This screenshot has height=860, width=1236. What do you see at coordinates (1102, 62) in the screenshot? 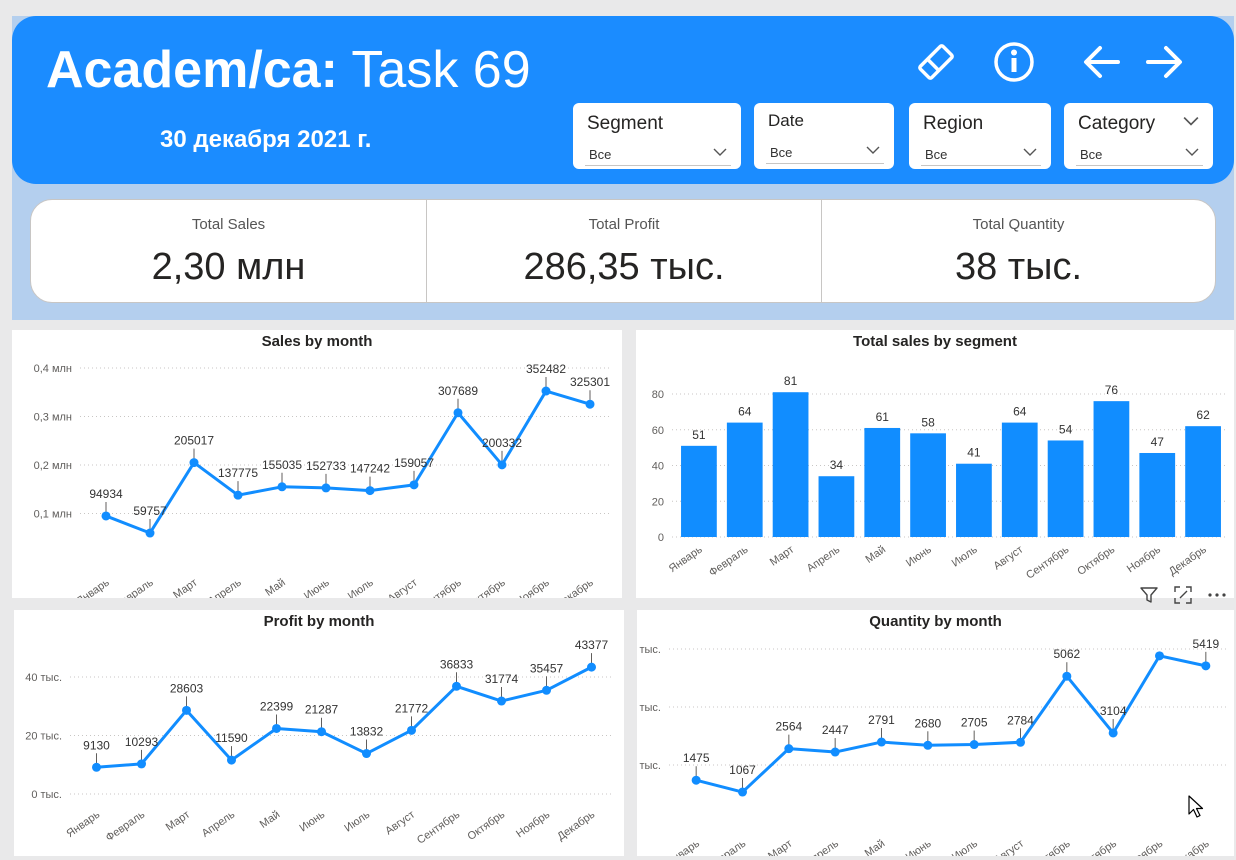
I see `arrow-left-icon` at bounding box center [1102, 62].